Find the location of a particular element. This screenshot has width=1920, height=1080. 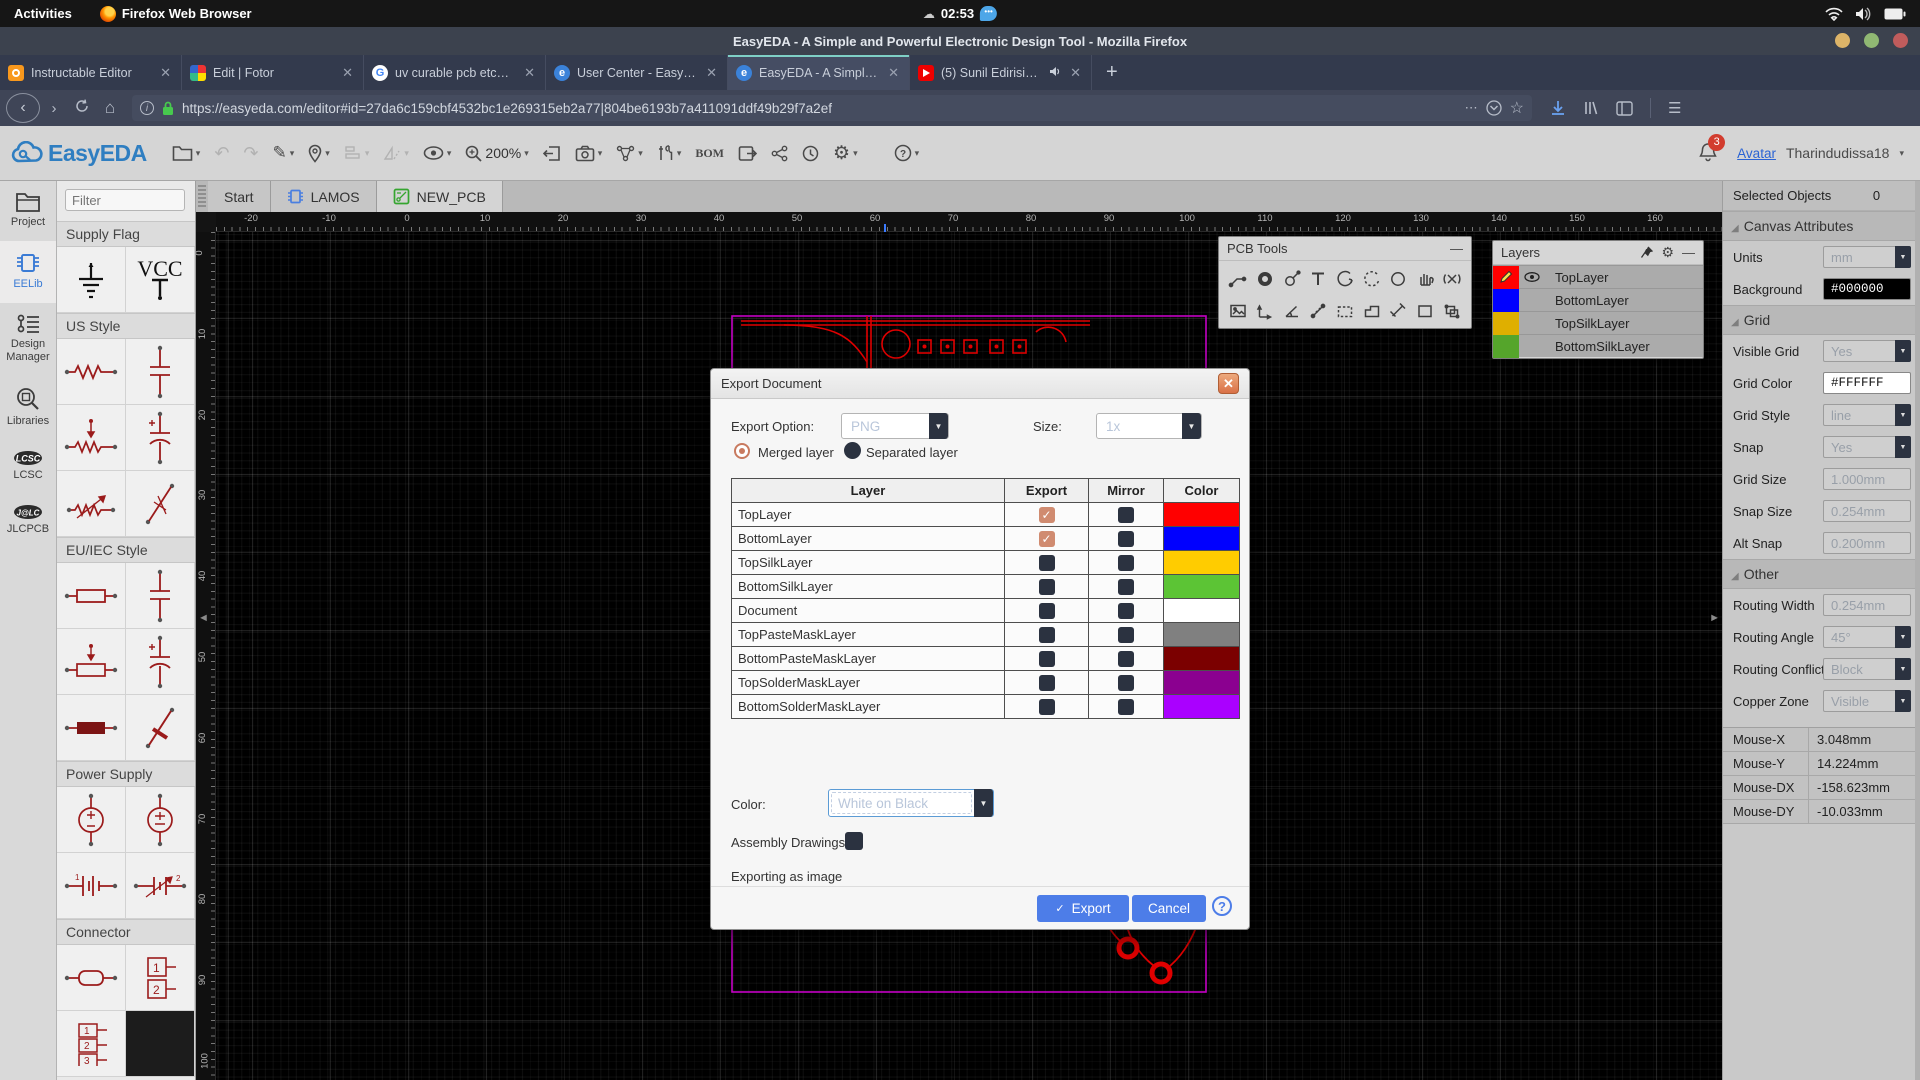

clock-area: ☁ 02:53 ••• is located at coordinates (960, 13).